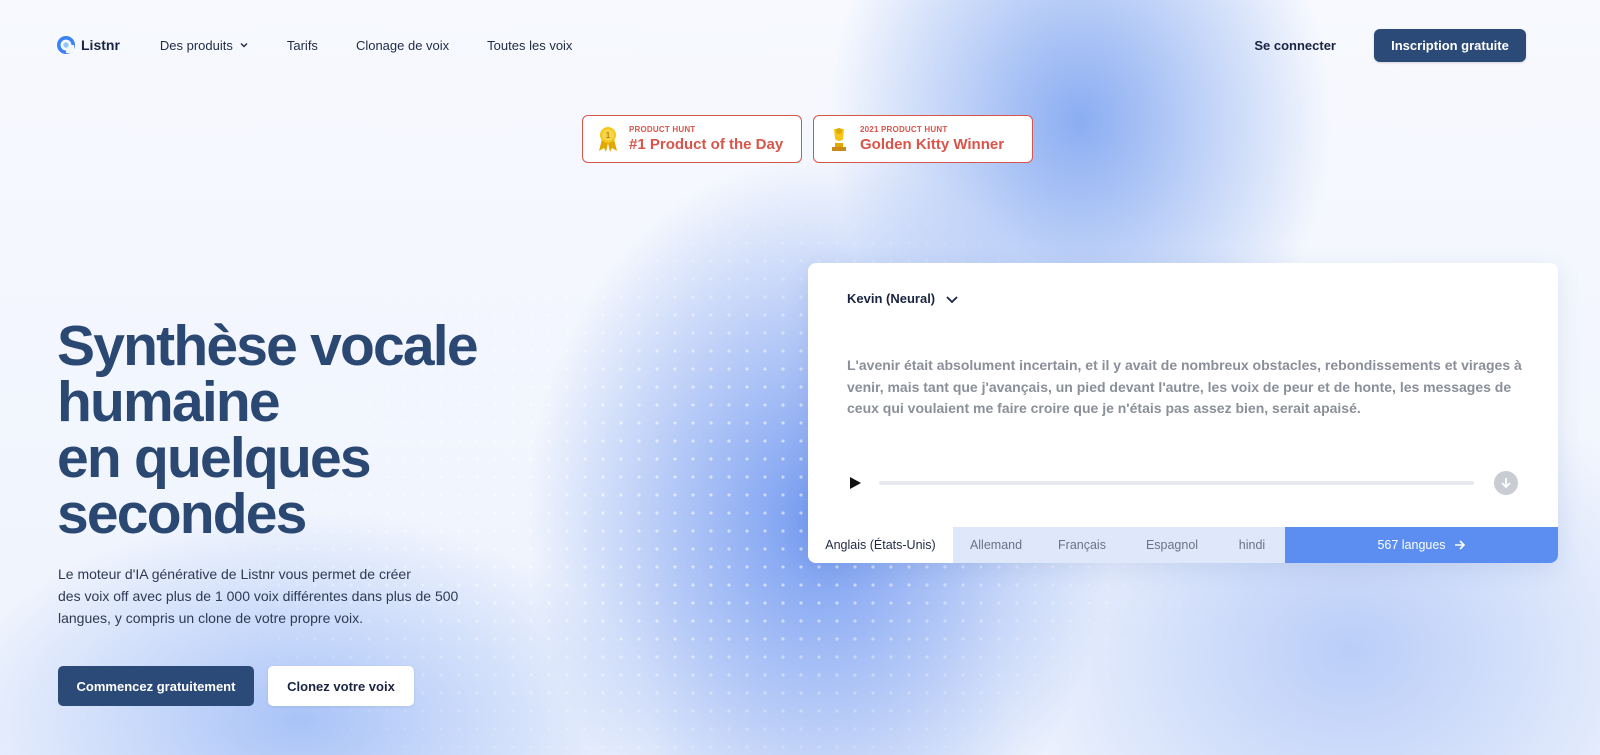 This screenshot has width=1600, height=755. Describe the element at coordinates (214, 458) in the screenshot. I see `hero-title-line: en quelques` at that location.